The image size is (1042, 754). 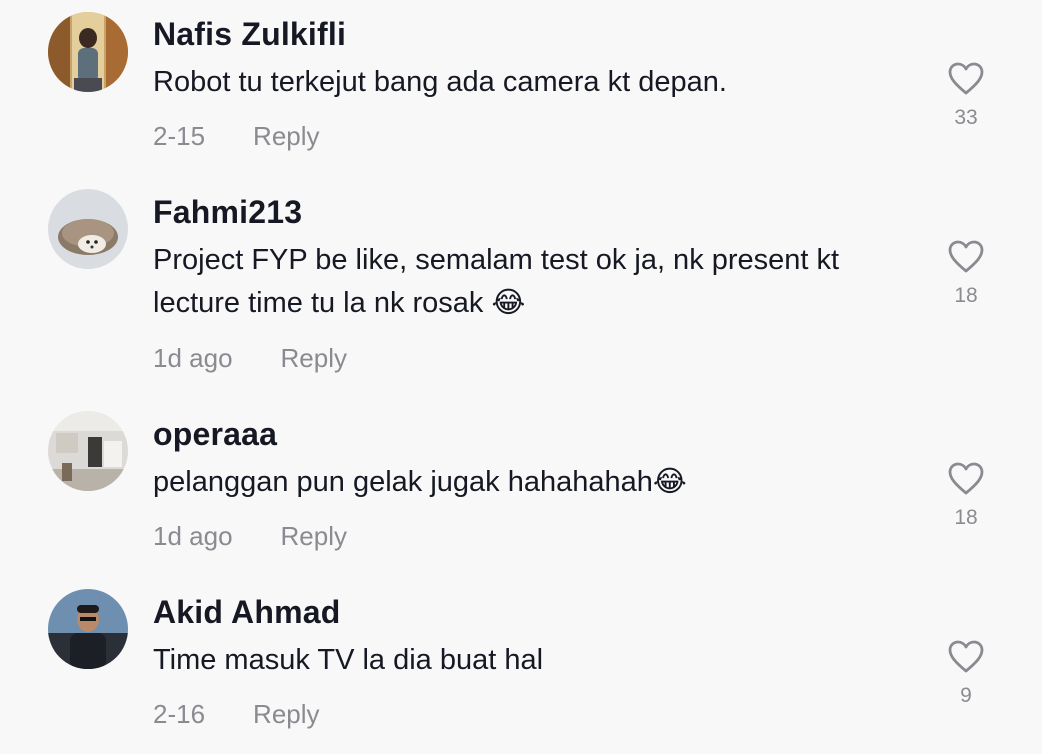 I want to click on comment-time: 2-15, so click(x=179, y=136).